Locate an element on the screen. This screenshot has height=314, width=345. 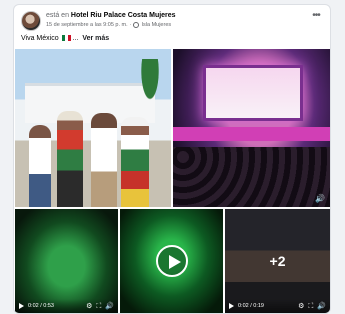
video-thumb-3: +2 0:02 / 0:19 ⚙ ⛶ 🔊 is located at coordinates (277, 261).